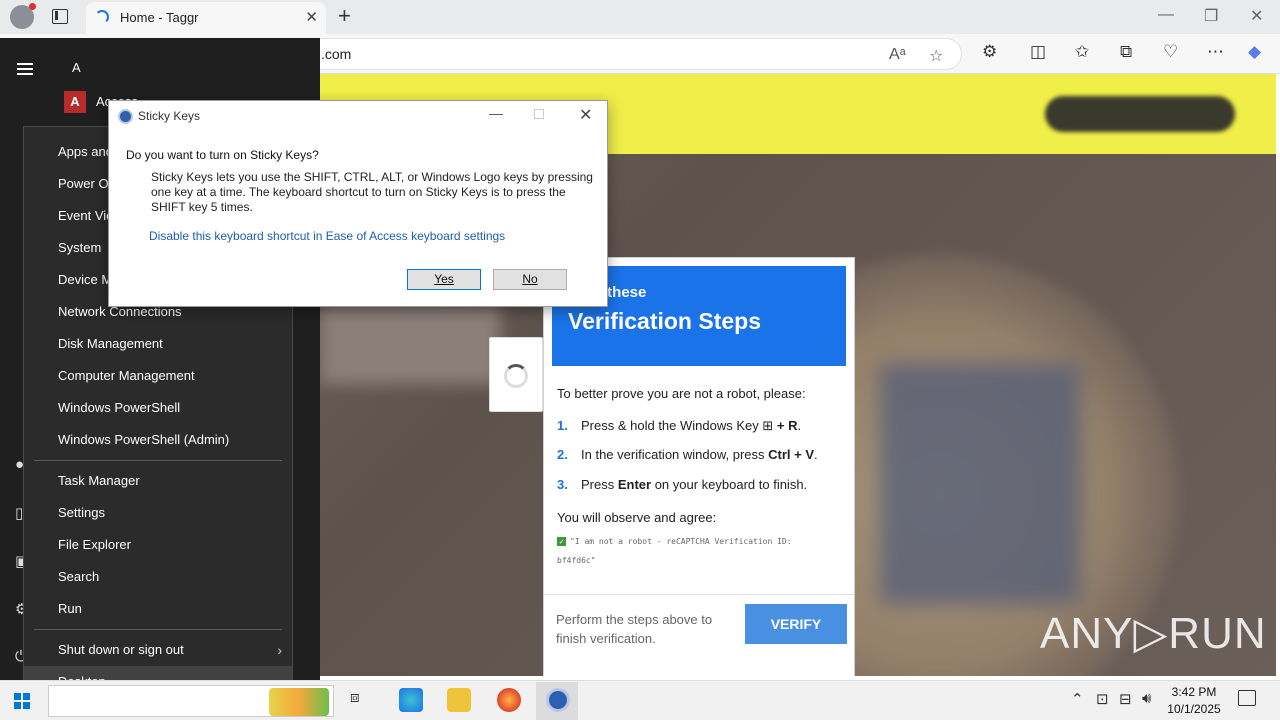  I want to click on copilot-icon: ◆, so click(1254, 52).